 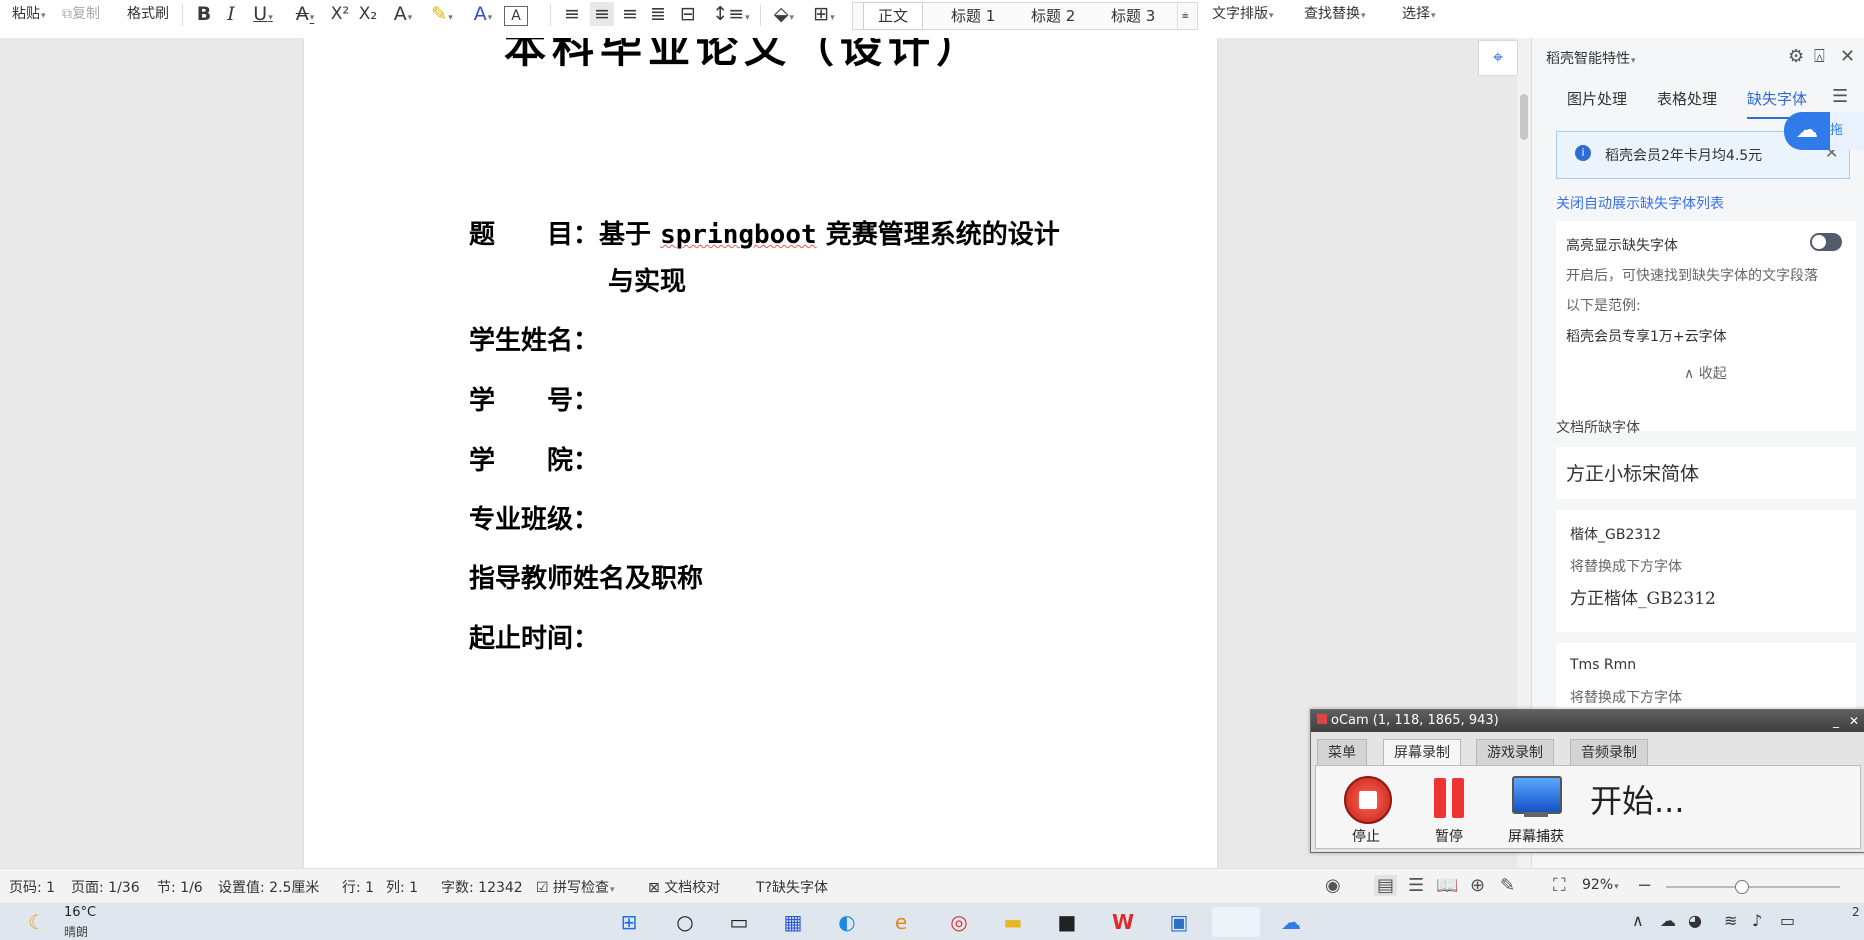 I want to click on style-heading-3: 标题 3, so click(x=1133, y=16).